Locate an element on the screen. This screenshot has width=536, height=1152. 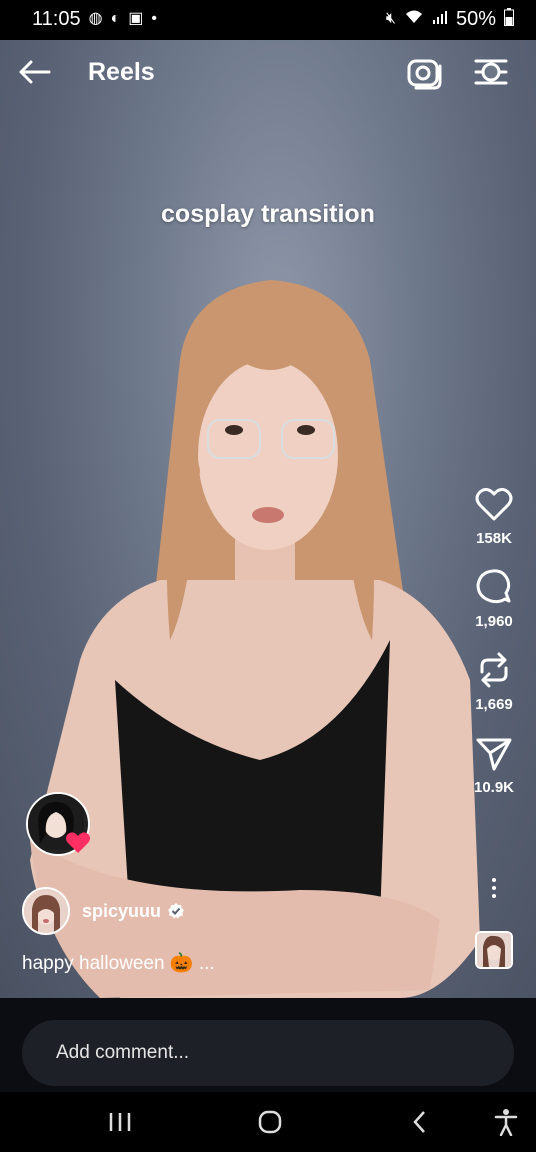
page-title: Reels is located at coordinates (121, 72).